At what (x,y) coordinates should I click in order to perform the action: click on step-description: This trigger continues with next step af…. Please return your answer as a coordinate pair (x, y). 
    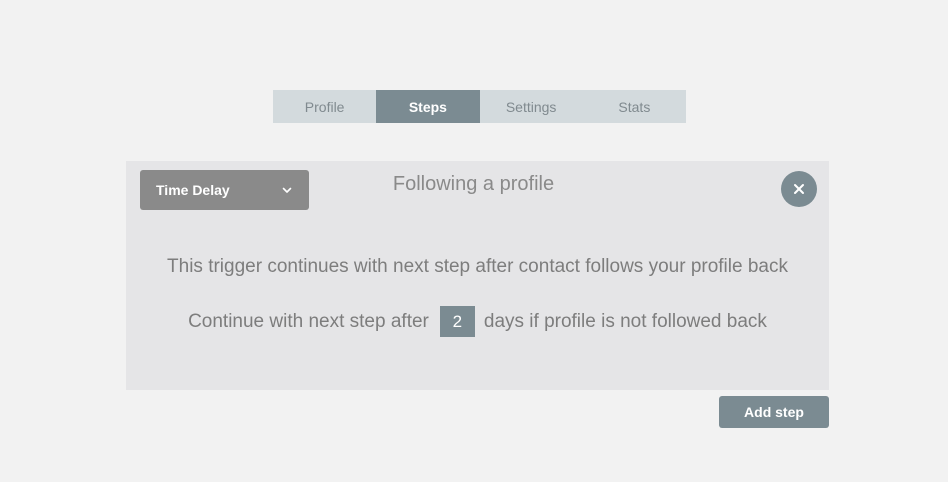
    Looking at the image, I should click on (477, 266).